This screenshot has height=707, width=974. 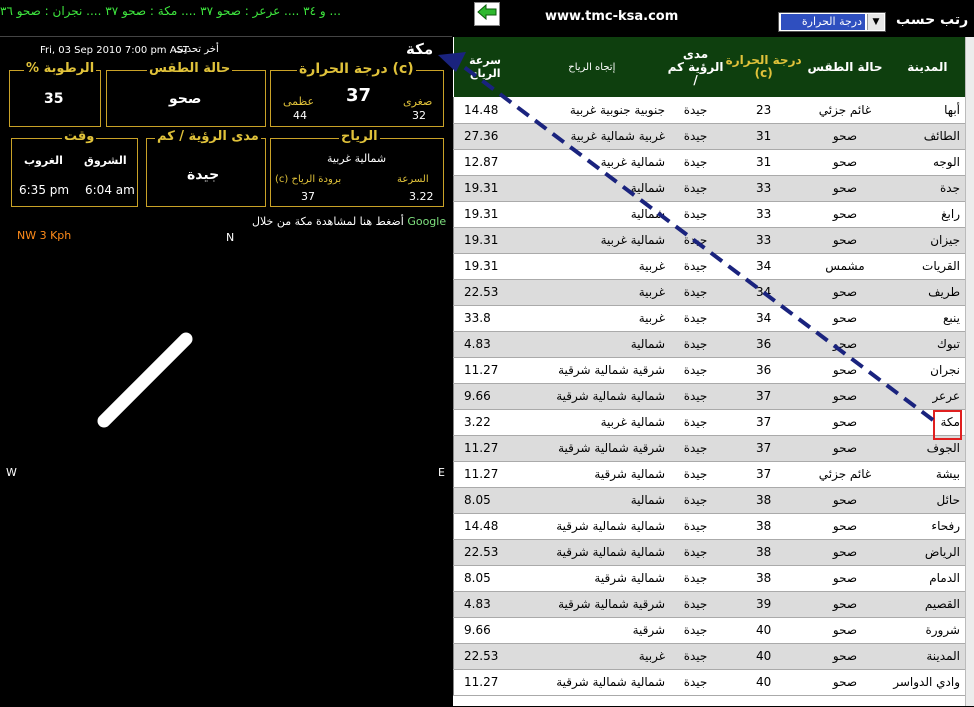 I want to click on table-cell-city: تبوك, so click(x=927, y=344).